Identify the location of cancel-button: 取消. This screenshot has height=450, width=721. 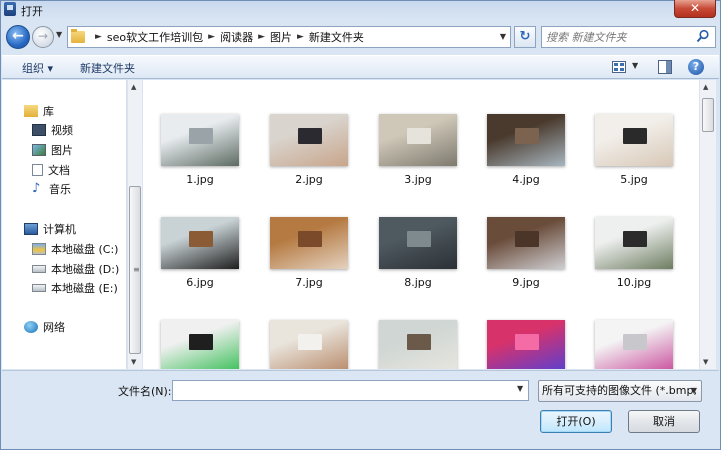
(664, 421).